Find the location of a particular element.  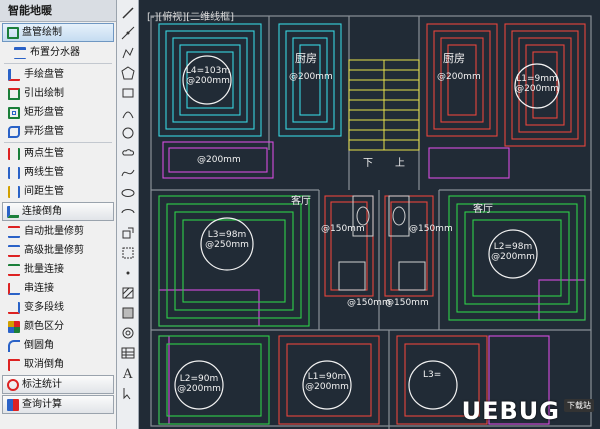

ellipse-arc-icon is located at coordinates (128, 213).